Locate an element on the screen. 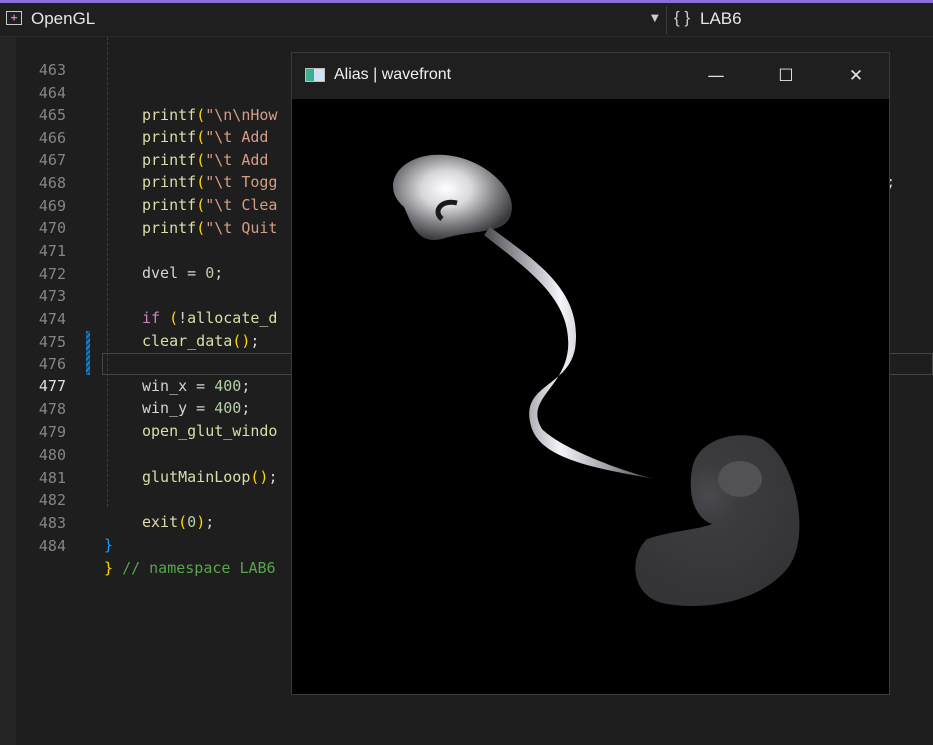  app-window-icon is located at coordinates (315, 75).